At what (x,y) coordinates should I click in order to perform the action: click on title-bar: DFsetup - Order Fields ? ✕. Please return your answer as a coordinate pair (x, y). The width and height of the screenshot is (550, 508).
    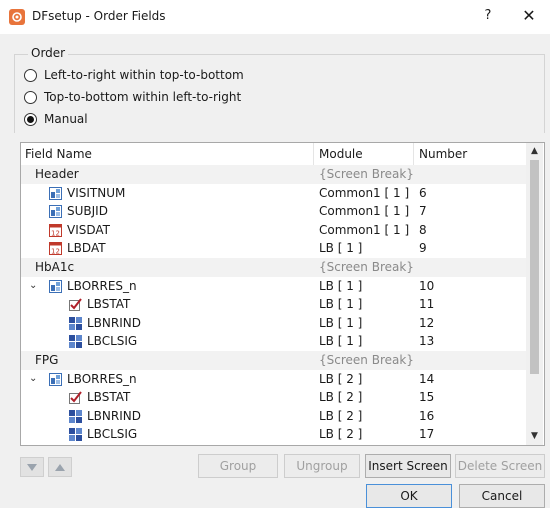
    Looking at the image, I should click on (275, 17).